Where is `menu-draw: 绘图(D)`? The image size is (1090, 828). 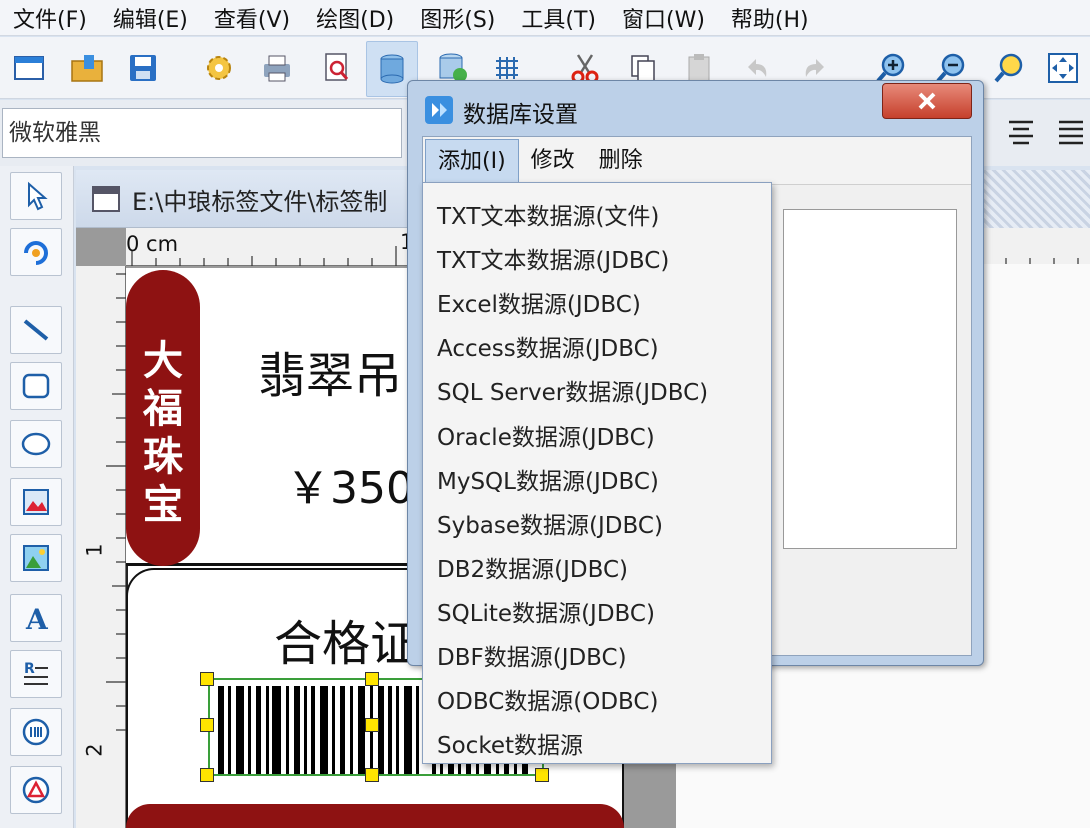 menu-draw: 绘图(D) is located at coordinates (355, 18).